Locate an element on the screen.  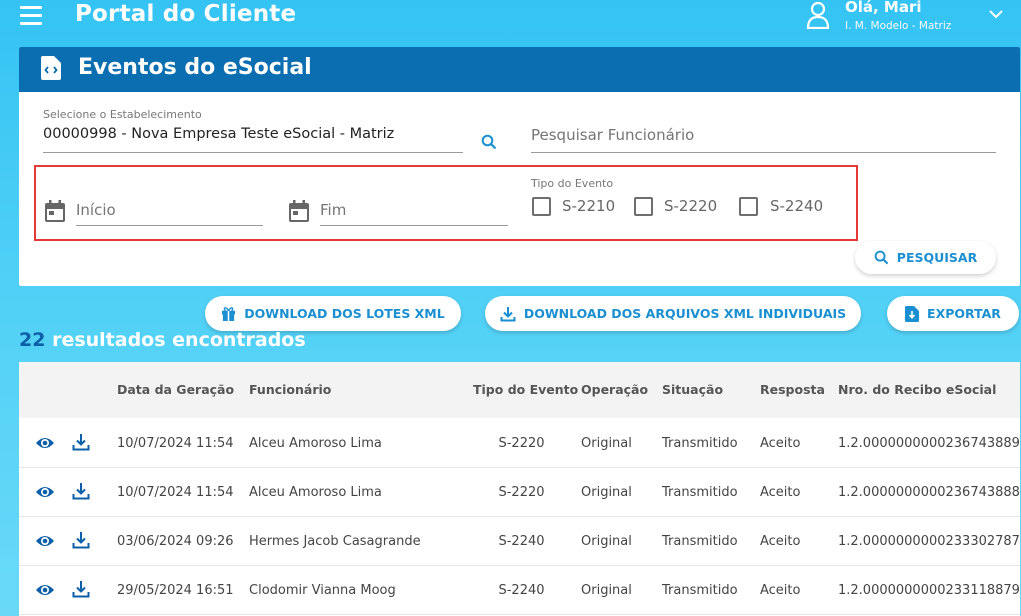
column-header-date: Data da Geração is located at coordinates (175, 389).